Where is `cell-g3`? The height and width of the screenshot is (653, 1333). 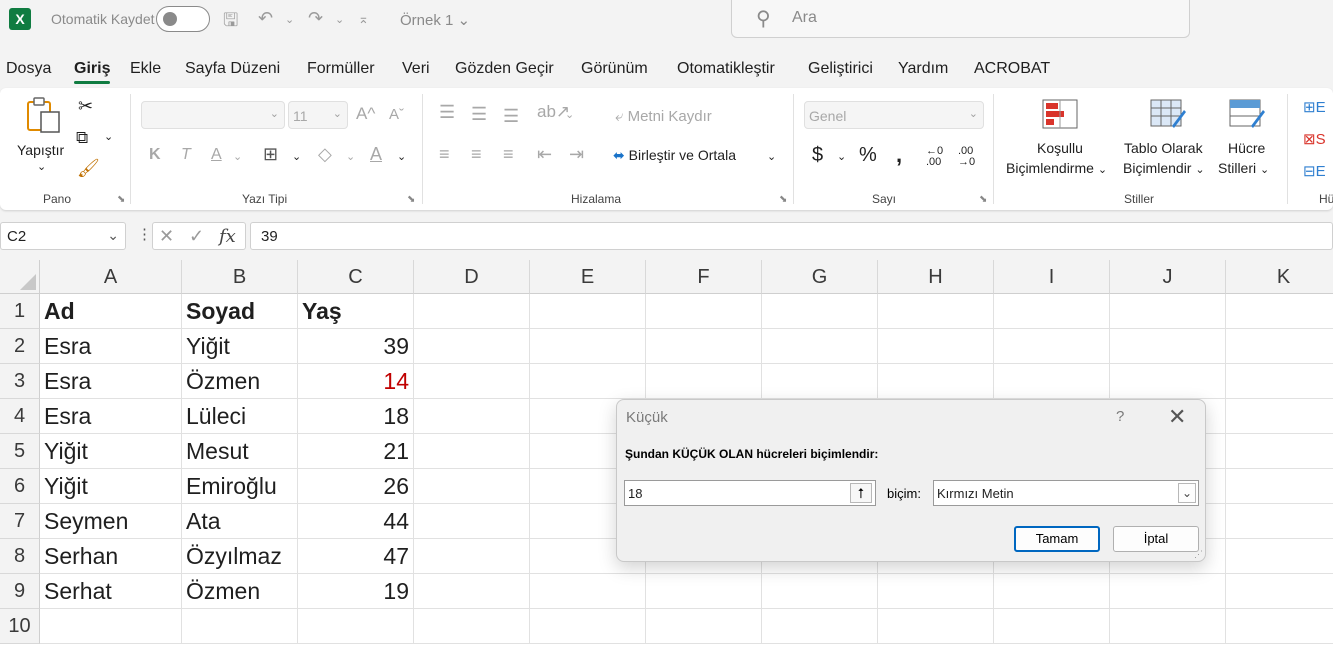 cell-g3 is located at coordinates (820, 381).